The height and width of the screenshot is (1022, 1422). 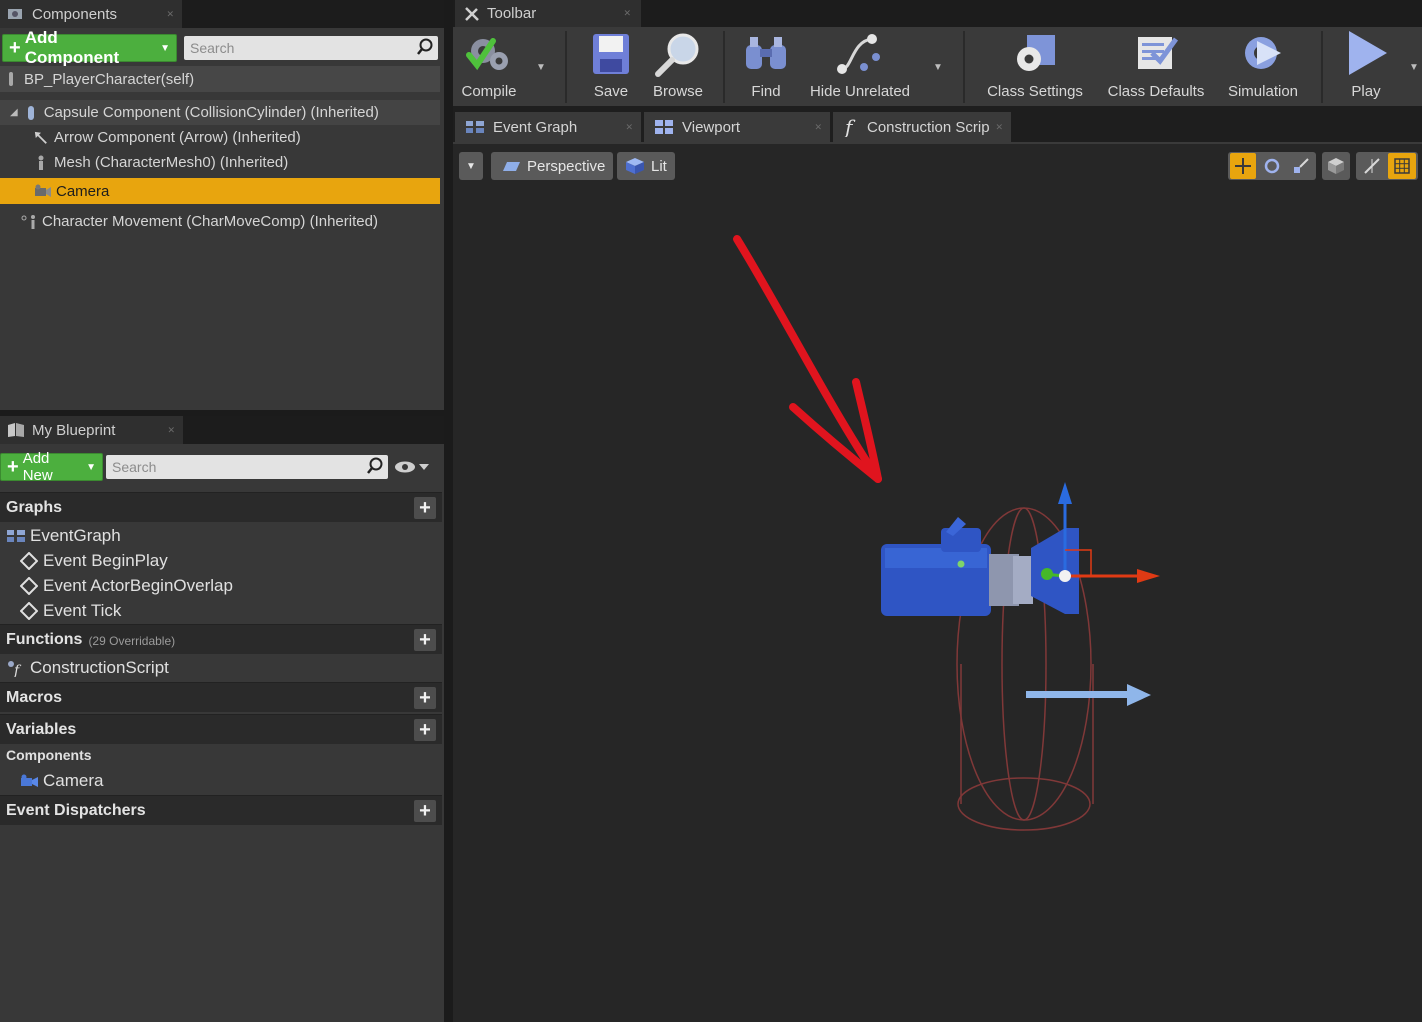 What do you see at coordinates (247, 467) in the screenshot?
I see `blueprint-search-input: Search` at bounding box center [247, 467].